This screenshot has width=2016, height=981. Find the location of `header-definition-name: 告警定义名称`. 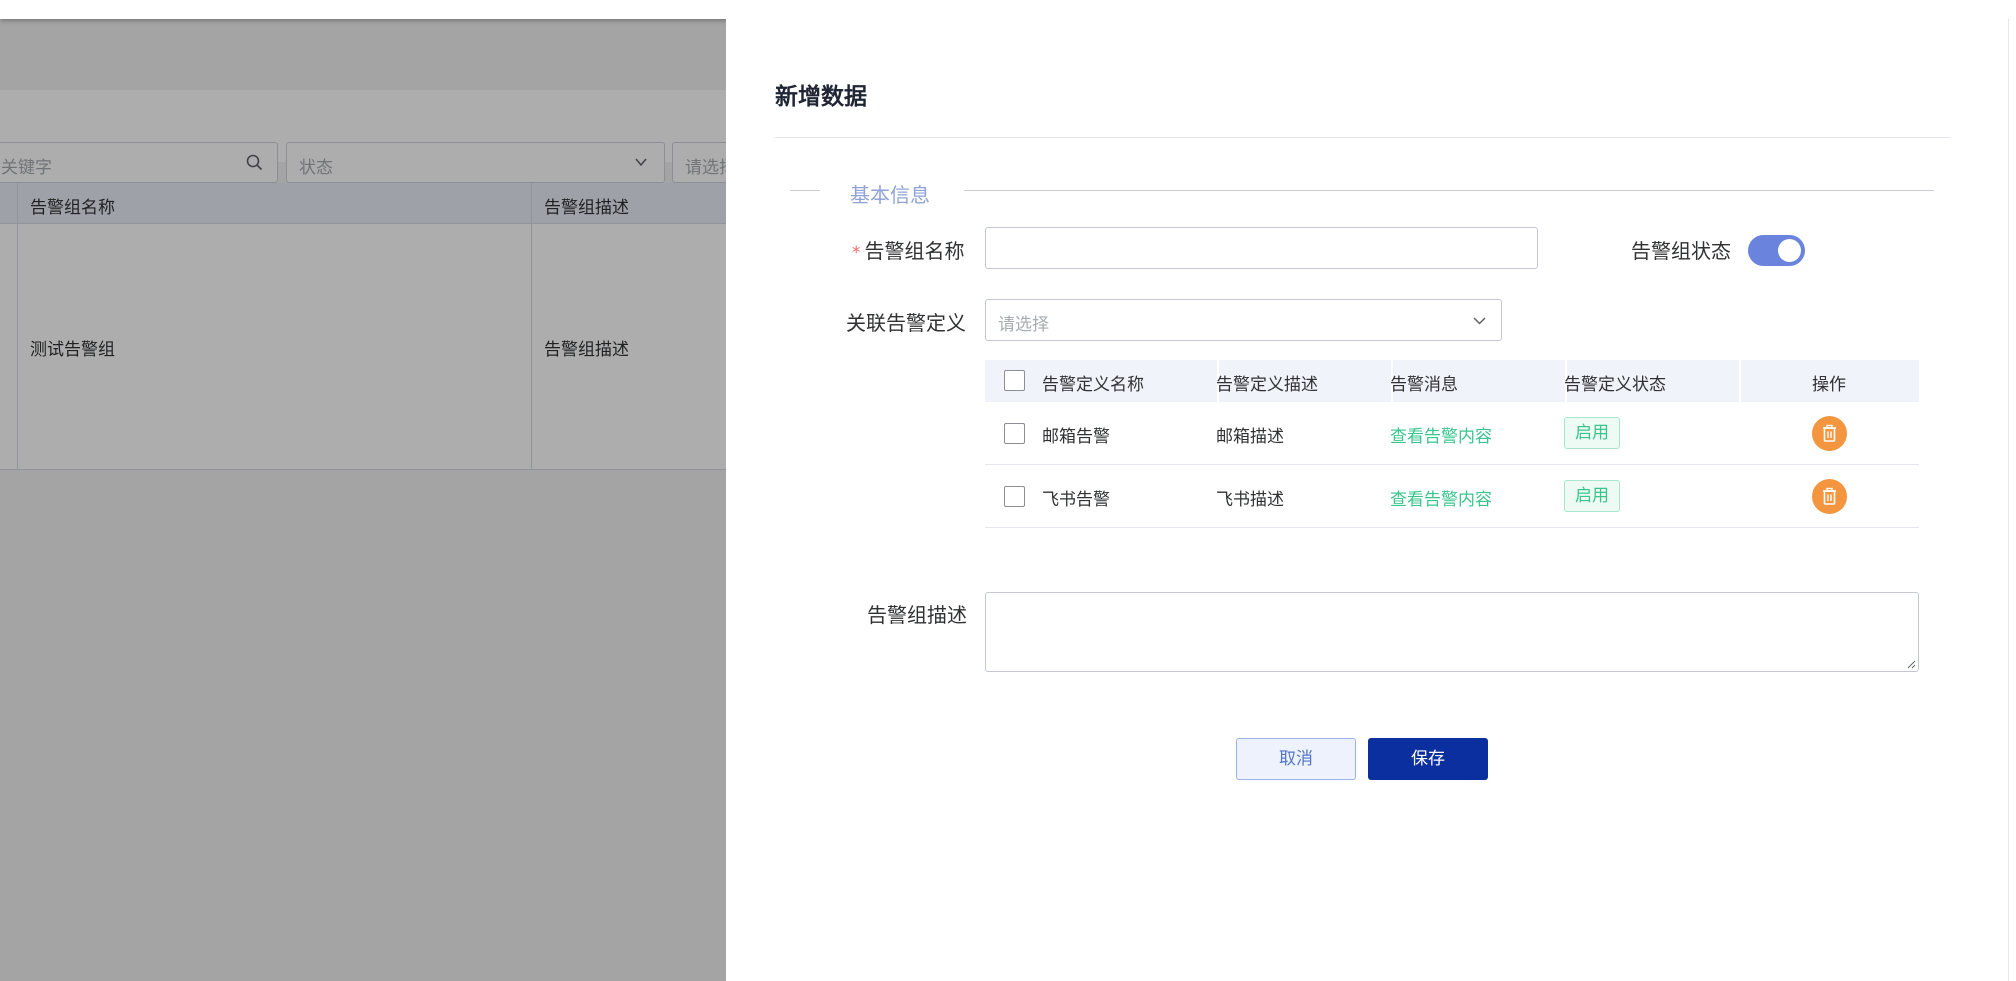

header-definition-name: 告警定义名称 is located at coordinates (1093, 385).